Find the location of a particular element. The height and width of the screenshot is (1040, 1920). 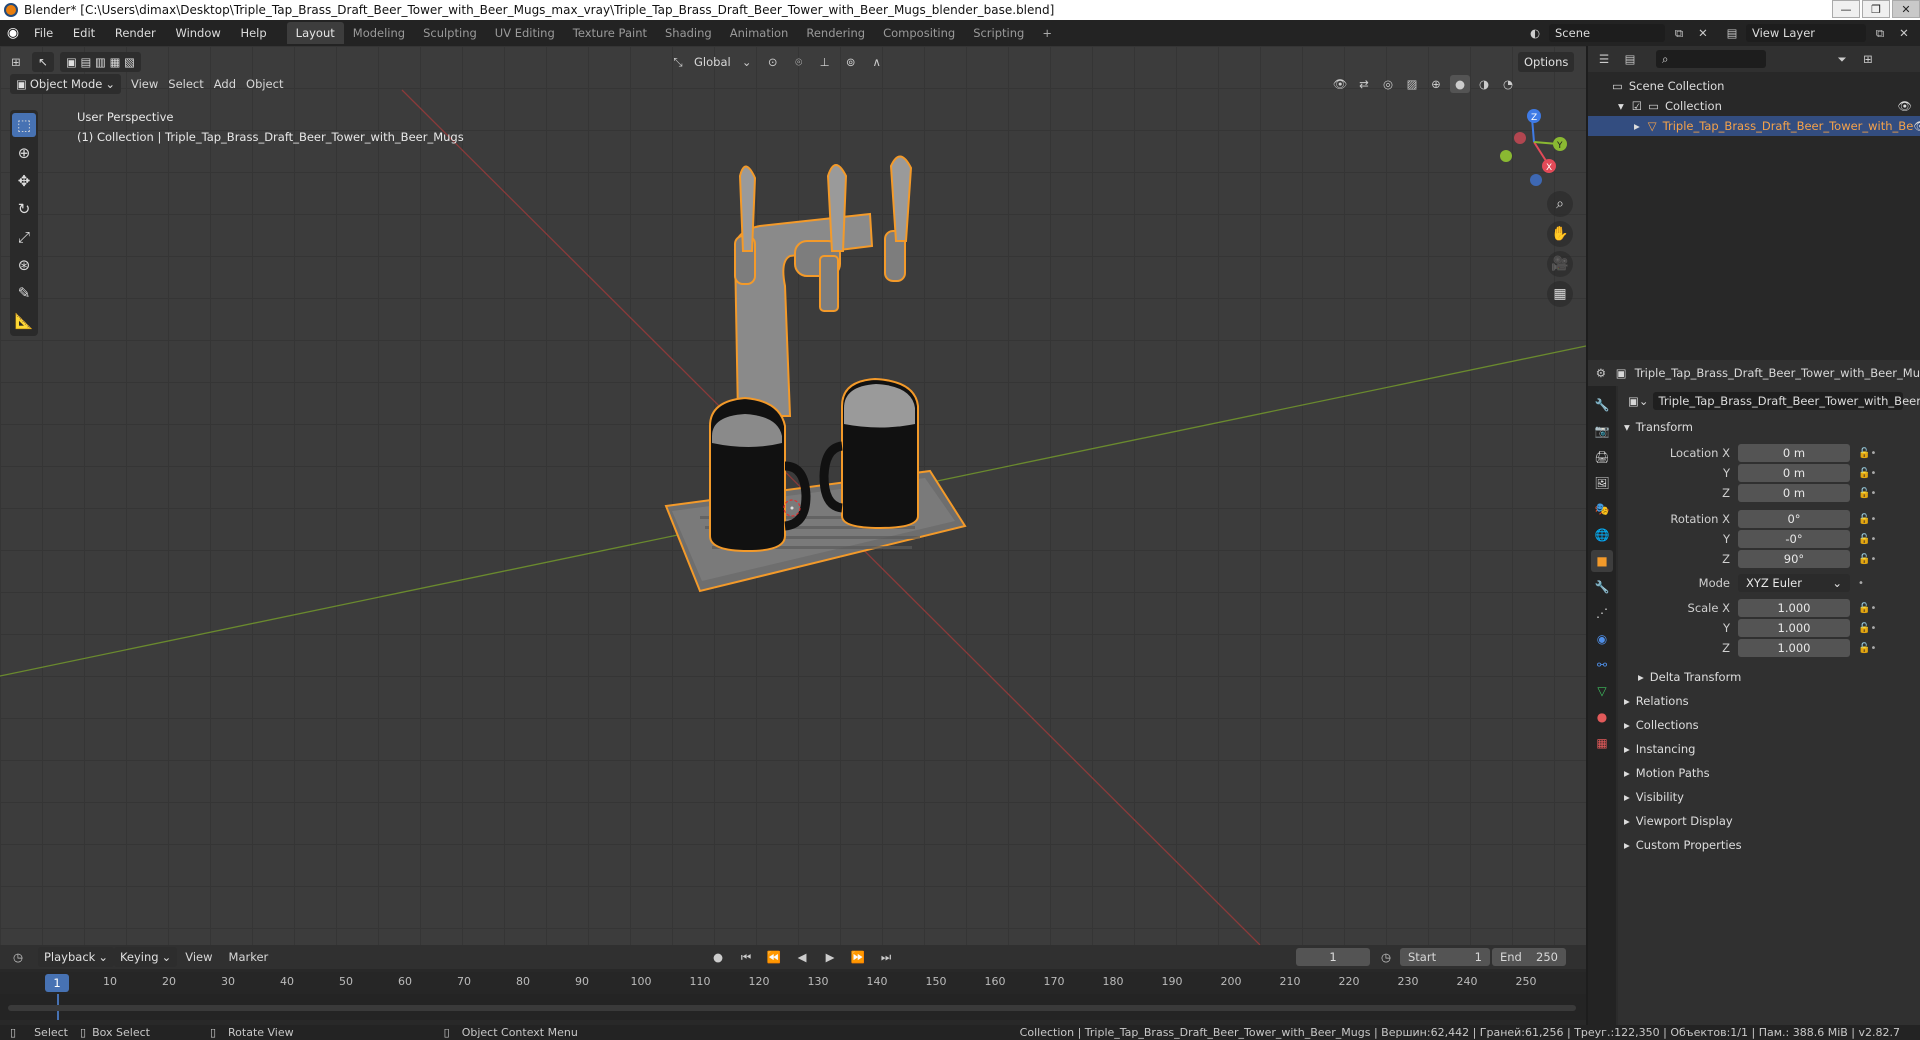

rotation-mode-dropdown: XYZ Euler ⌄ is located at coordinates (1794, 583).